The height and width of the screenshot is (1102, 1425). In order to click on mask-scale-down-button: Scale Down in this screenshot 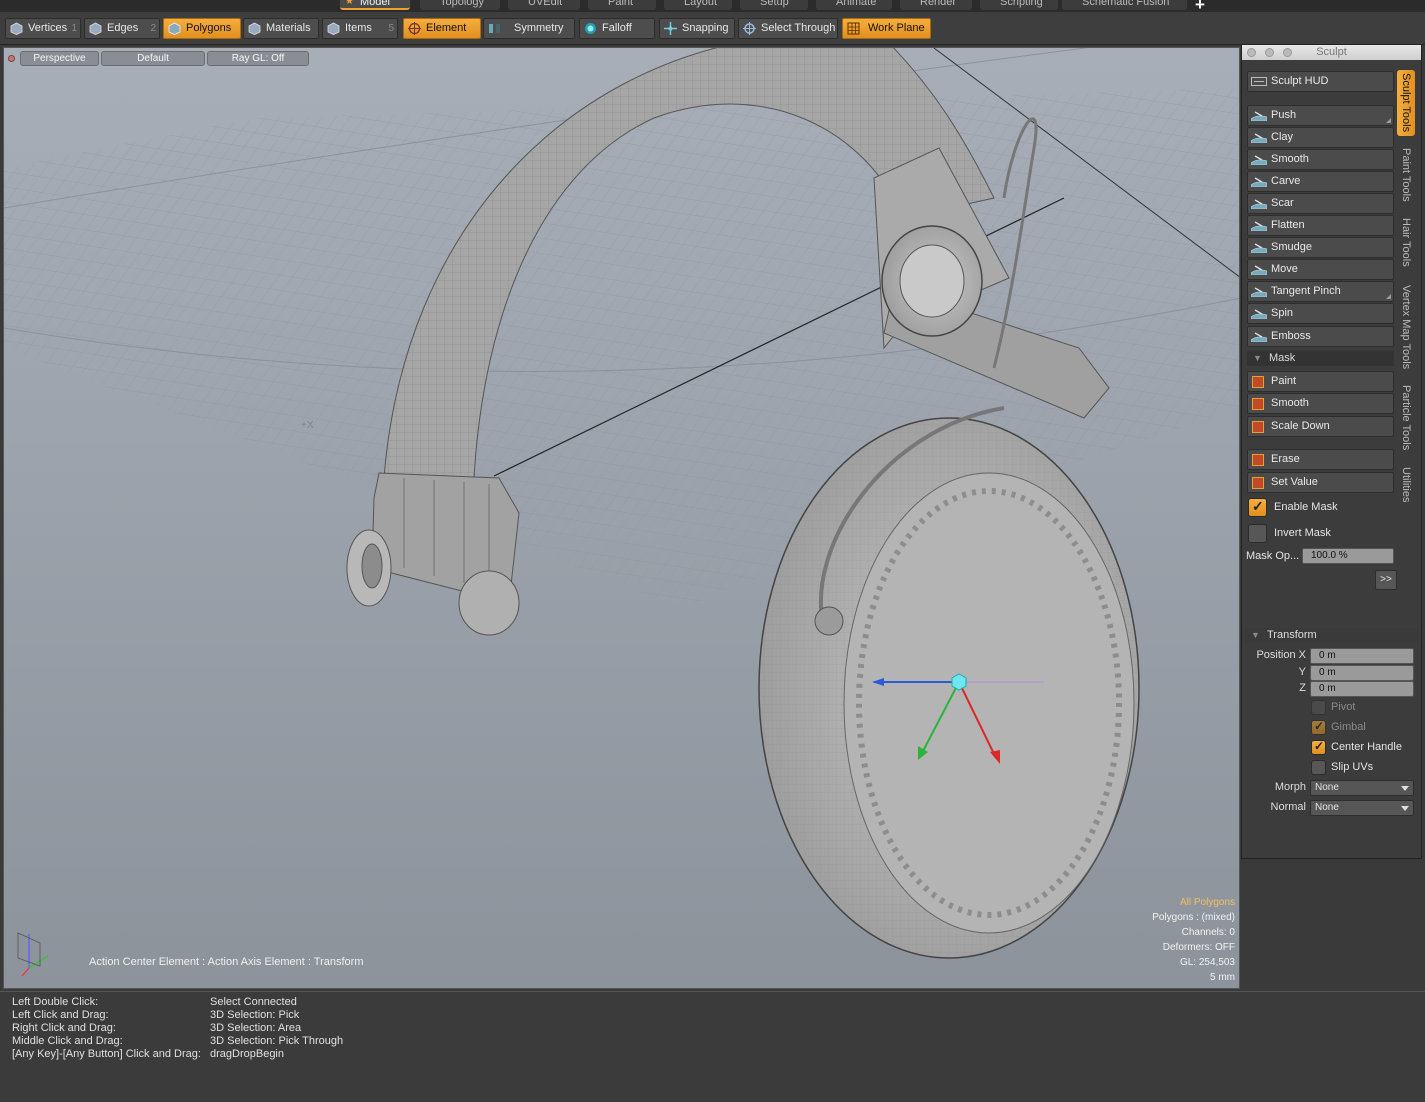, I will do `click(1320, 426)`.